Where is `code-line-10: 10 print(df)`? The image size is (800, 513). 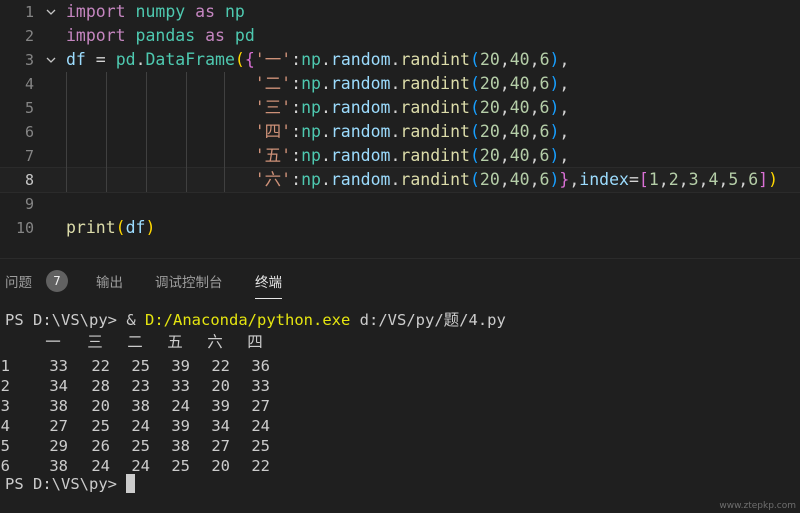 code-line-10: 10 print(df) is located at coordinates (400, 228).